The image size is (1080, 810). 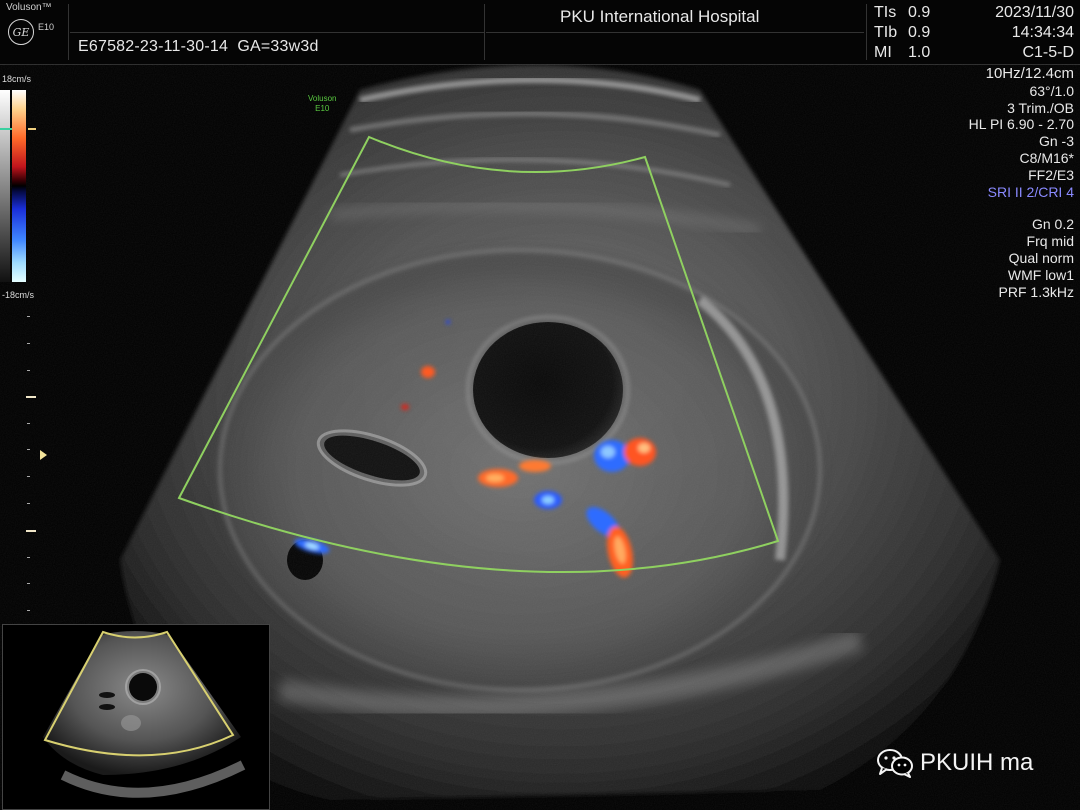 What do you see at coordinates (18, 295) in the screenshot?
I see `colorbar-min-label: -18cm/s` at bounding box center [18, 295].